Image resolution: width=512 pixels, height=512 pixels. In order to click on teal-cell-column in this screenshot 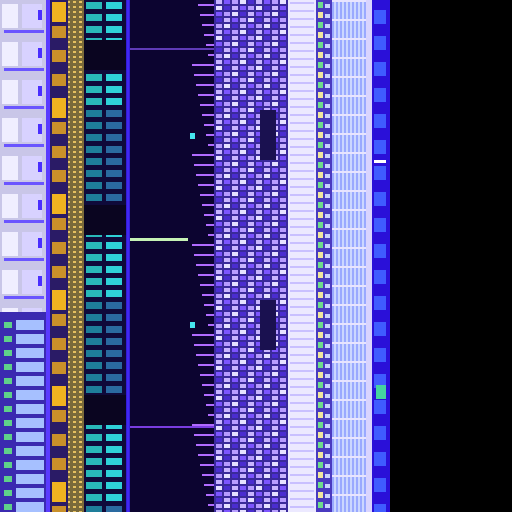, I will do `click(105, 256)`.